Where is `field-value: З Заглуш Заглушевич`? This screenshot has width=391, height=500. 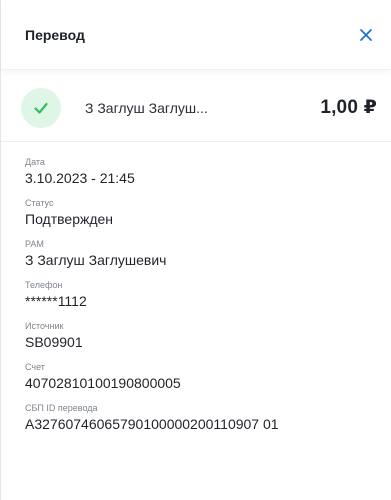
field-value: З Заглуш Заглушевич is located at coordinates (96, 260).